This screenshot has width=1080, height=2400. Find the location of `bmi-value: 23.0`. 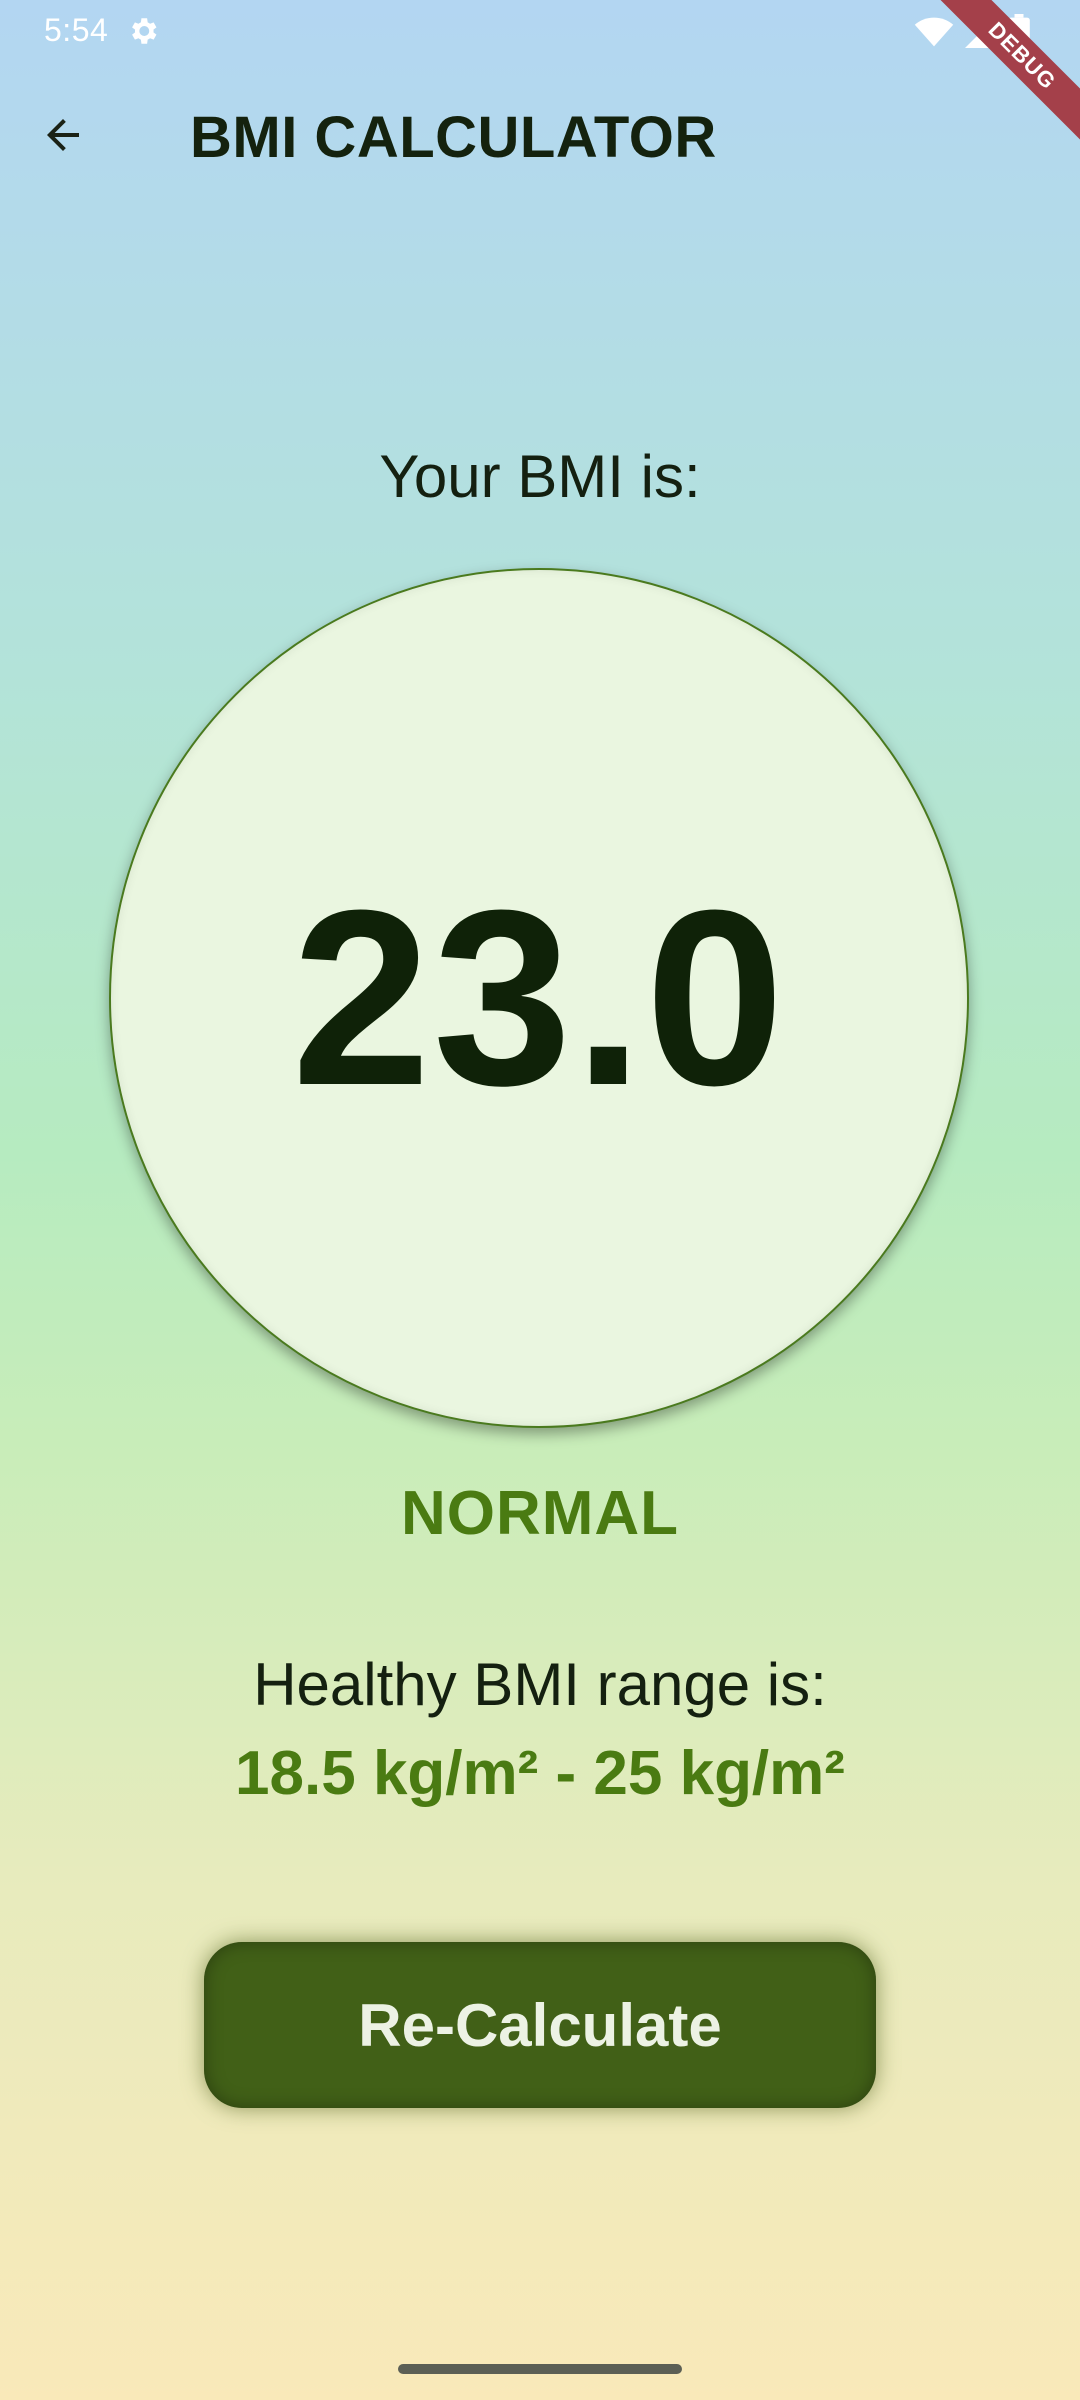

bmi-value: 23.0 is located at coordinates (539, 997).